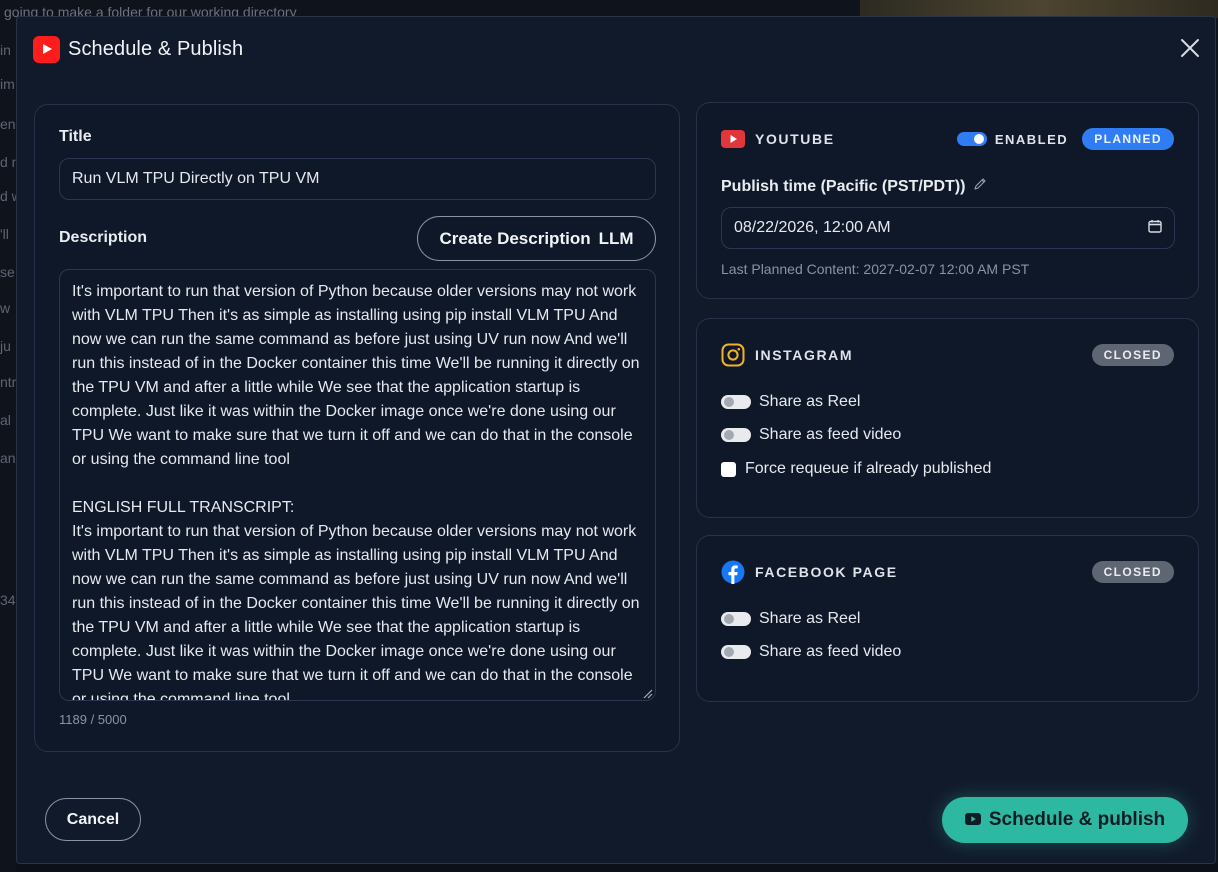 The height and width of the screenshot is (872, 1218). I want to click on background-strip, so click(617, 868).